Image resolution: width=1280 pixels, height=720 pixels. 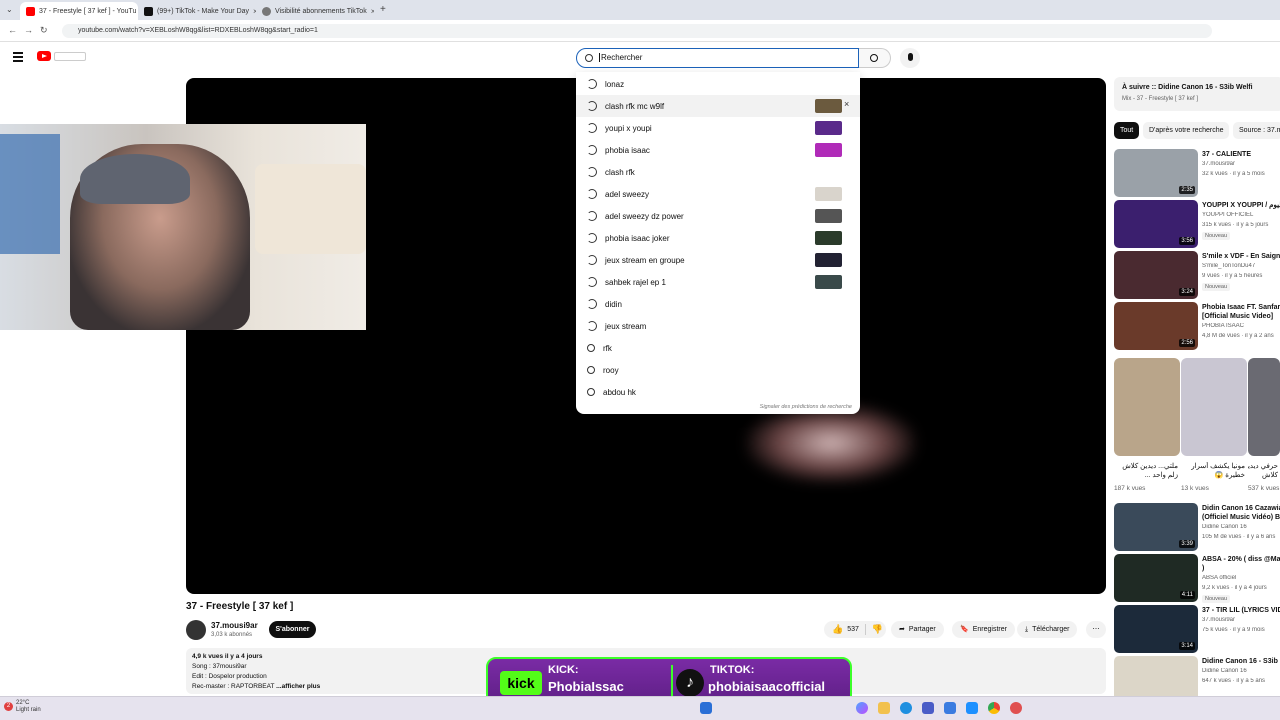 What do you see at coordinates (1263, 475) in the screenshot?
I see `short-title-line2: كلاش` at bounding box center [1263, 475].